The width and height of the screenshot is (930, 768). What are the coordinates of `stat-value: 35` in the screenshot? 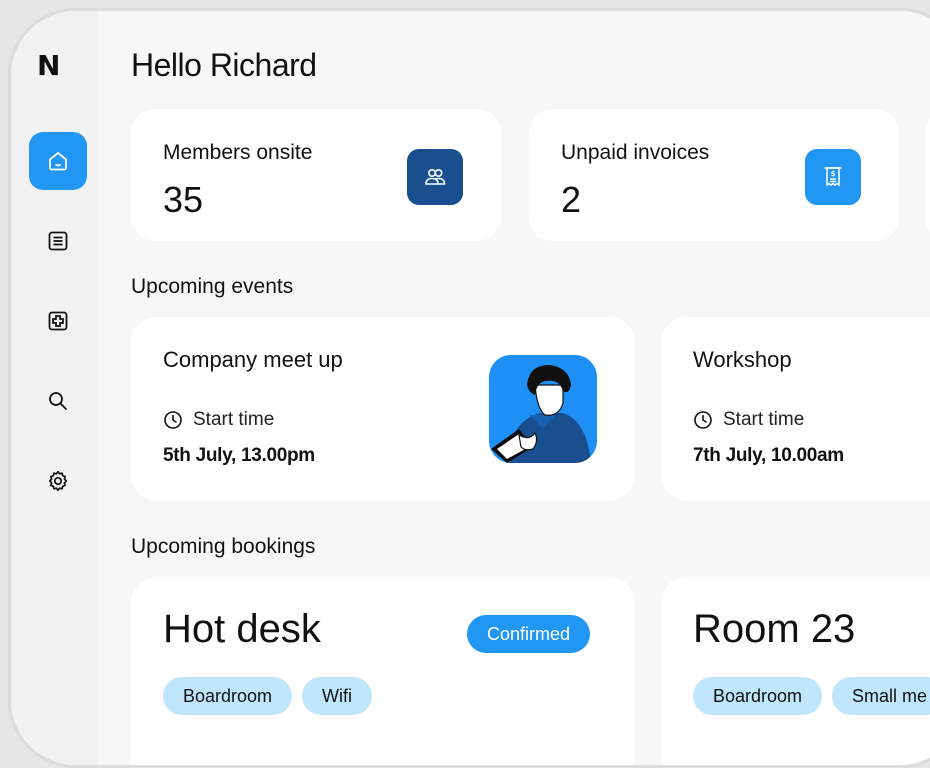 It's located at (183, 199).